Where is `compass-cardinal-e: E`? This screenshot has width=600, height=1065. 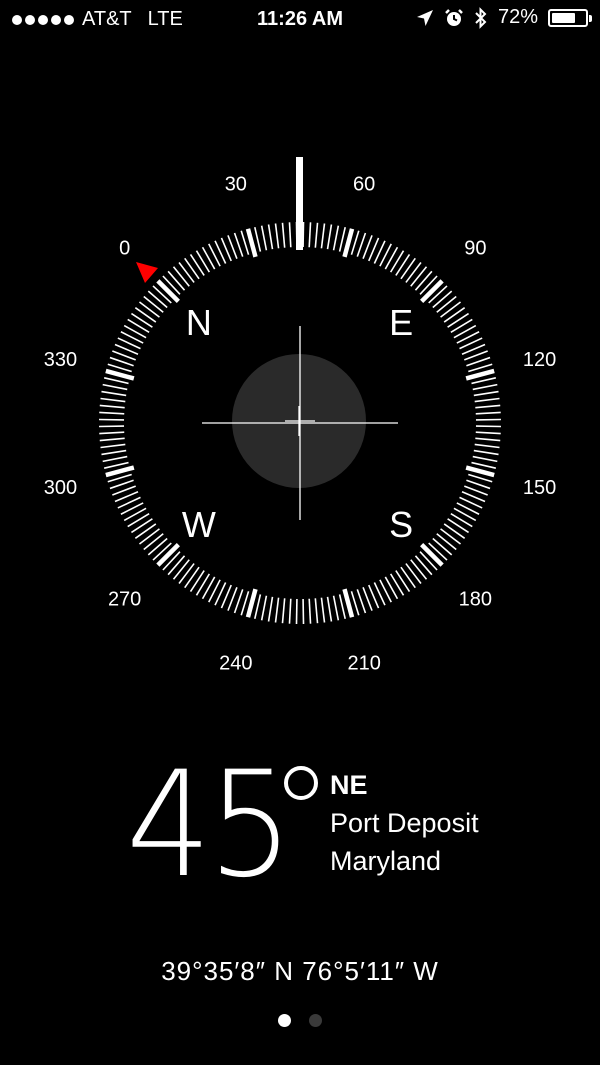 compass-cardinal-e: E is located at coordinates (401, 322).